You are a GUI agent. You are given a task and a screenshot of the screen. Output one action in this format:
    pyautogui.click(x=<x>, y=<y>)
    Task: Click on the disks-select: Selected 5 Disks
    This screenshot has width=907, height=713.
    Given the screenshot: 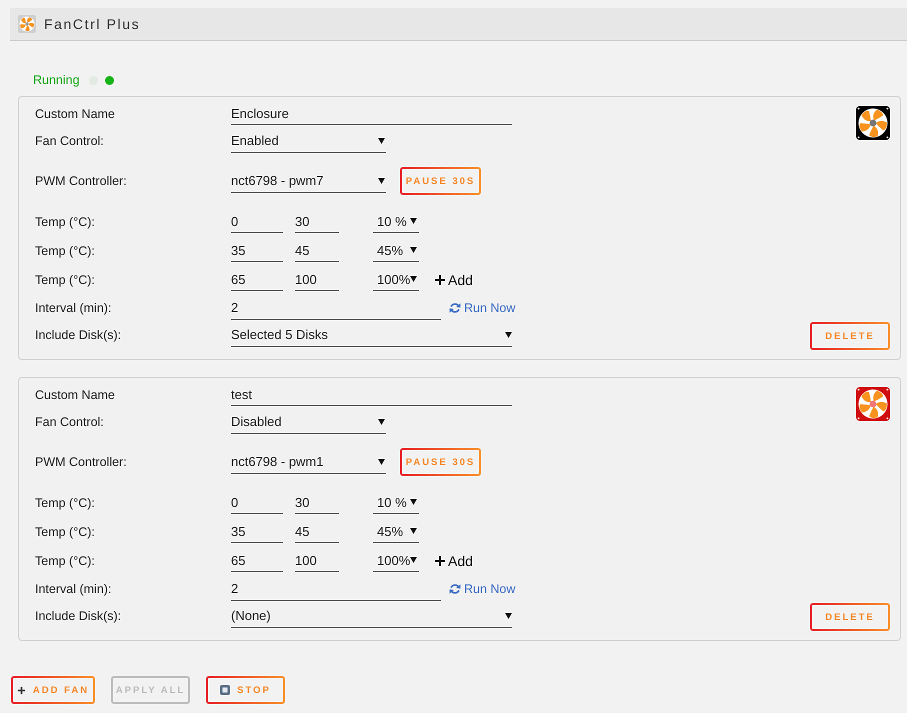 What is the action you would take?
    pyautogui.click(x=371, y=335)
    